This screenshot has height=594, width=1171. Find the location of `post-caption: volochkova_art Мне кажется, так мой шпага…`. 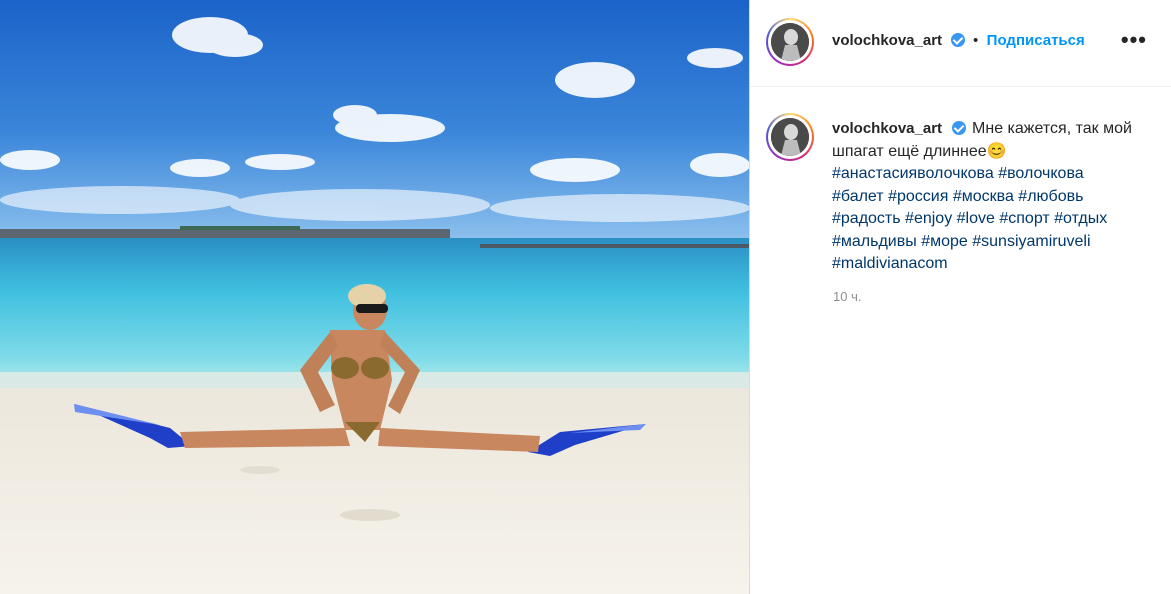

post-caption: volochkova_art Мне кажется, так мой шпага… is located at coordinates (982, 197).